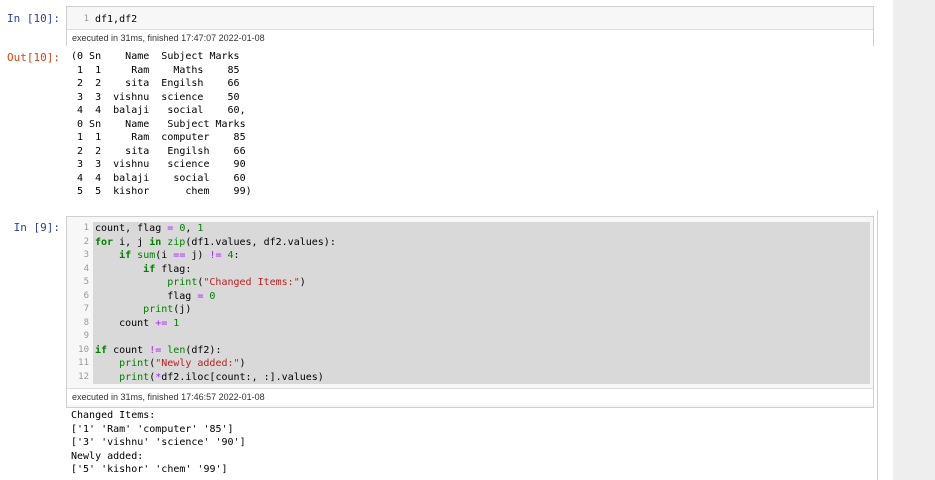 The image size is (935, 480). Describe the element at coordinates (176, 242) in the screenshot. I see `code-token: zip` at that location.